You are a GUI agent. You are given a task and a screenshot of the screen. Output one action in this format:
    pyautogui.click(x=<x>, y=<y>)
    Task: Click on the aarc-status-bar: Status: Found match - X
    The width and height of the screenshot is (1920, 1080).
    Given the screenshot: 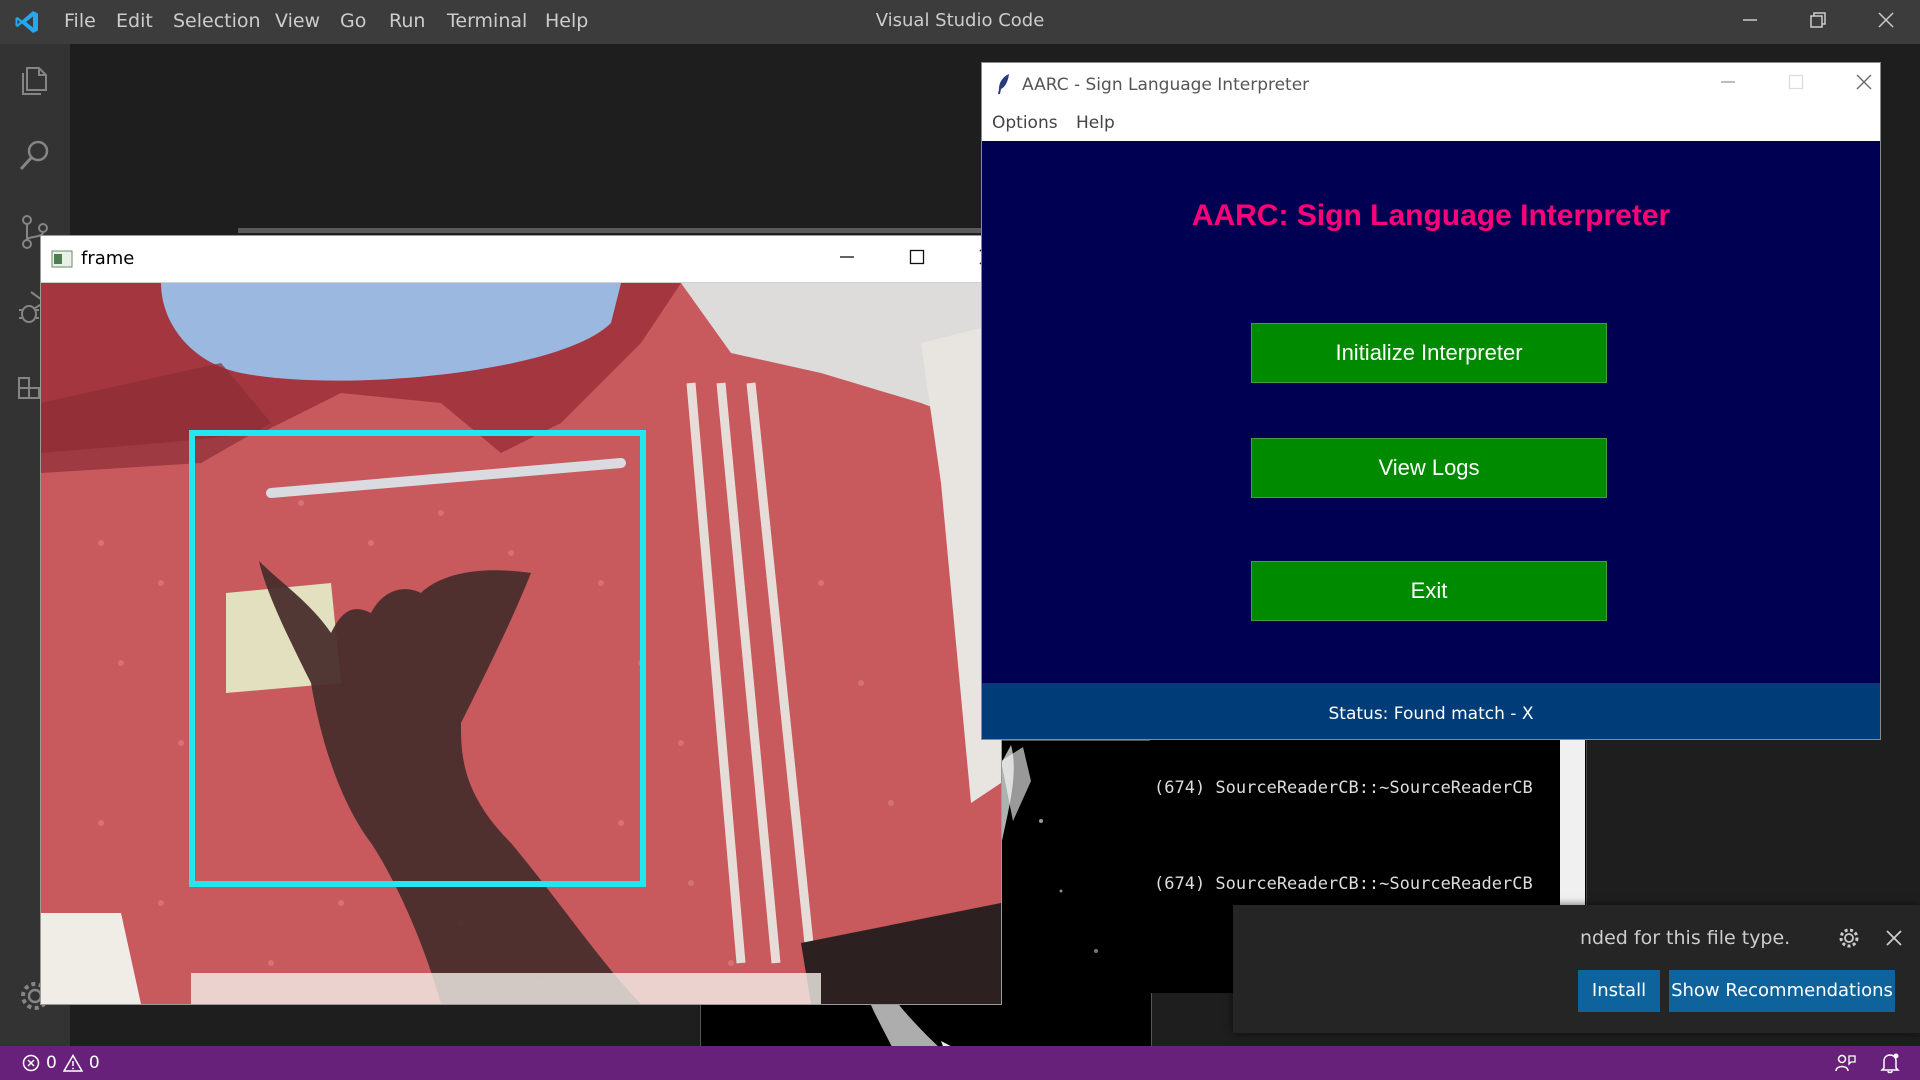 What is the action you would take?
    pyautogui.click(x=1431, y=711)
    